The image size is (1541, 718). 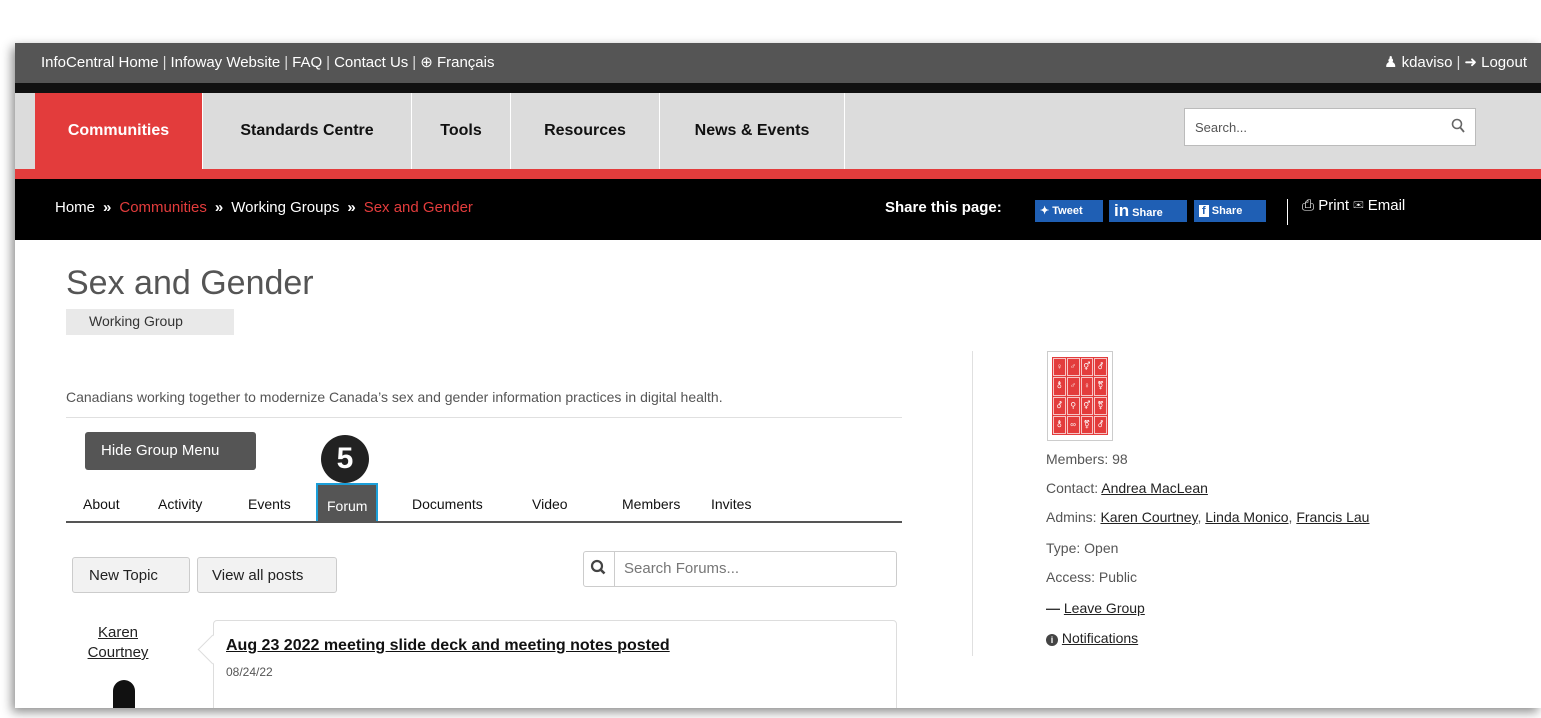 I want to click on post-date: 08/24/22, so click(x=249, y=672).